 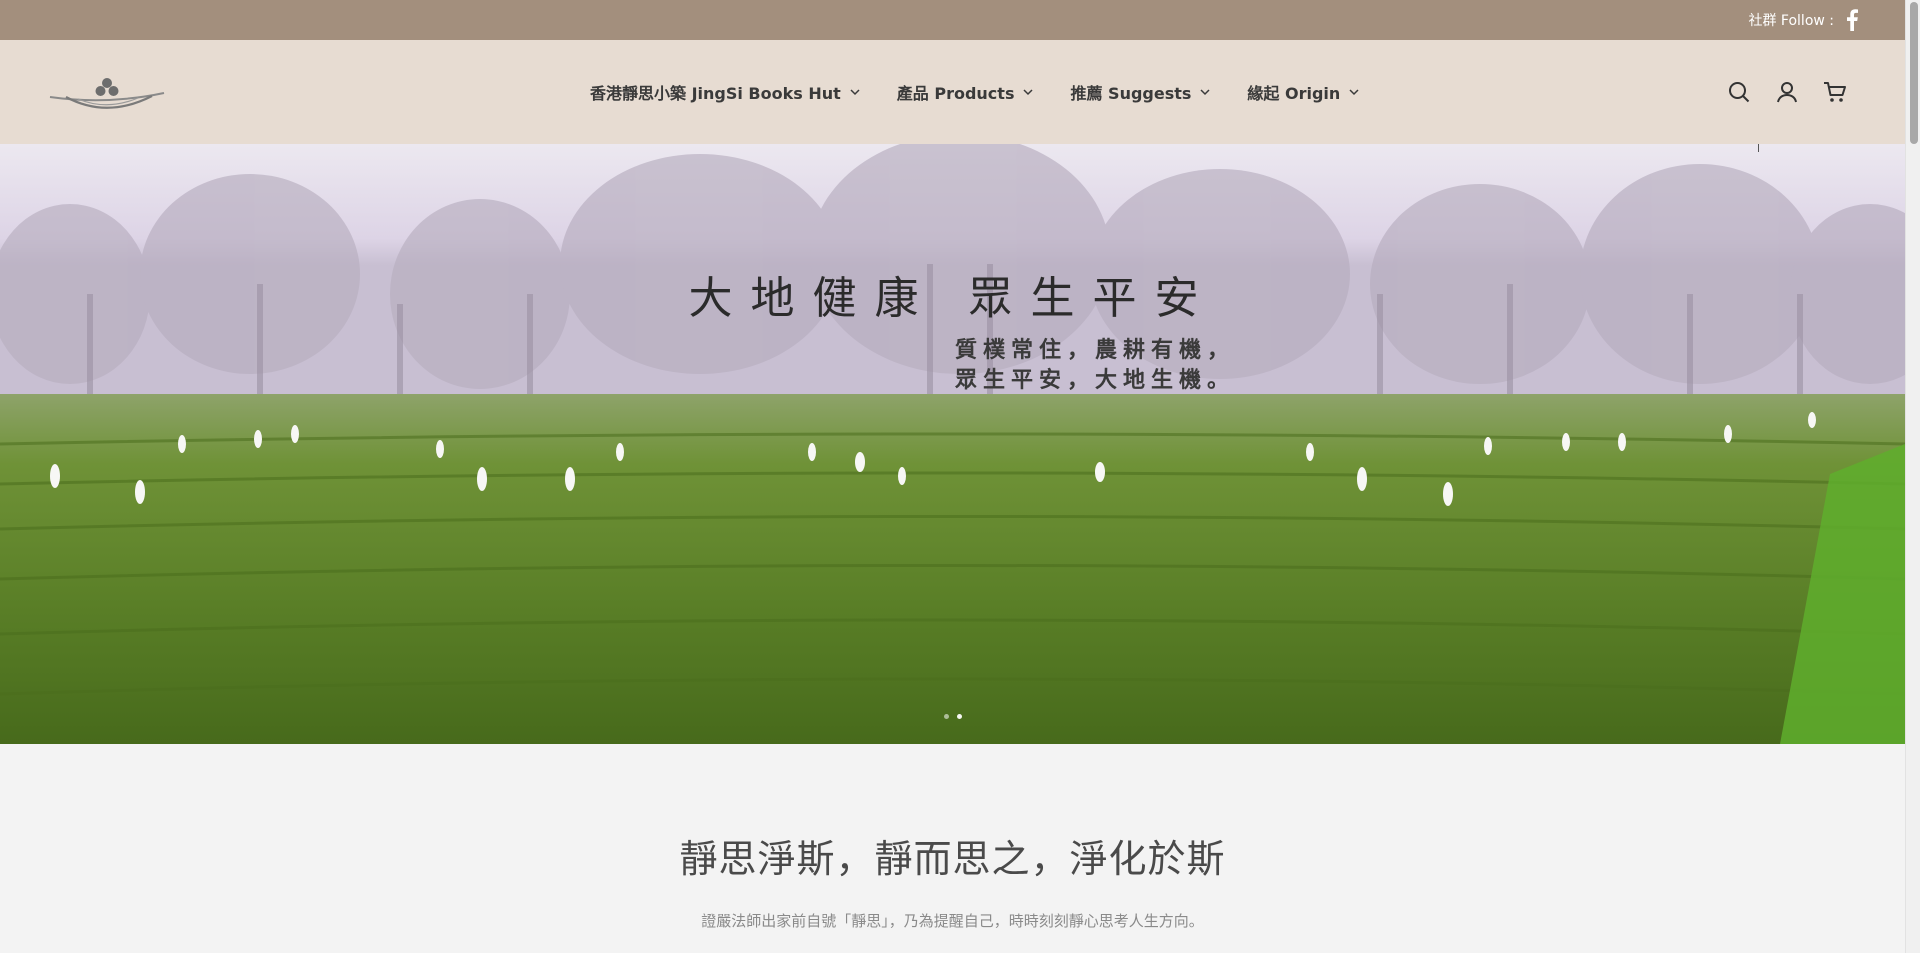 What do you see at coordinates (1912, 476) in the screenshot?
I see `page-scrollbar` at bounding box center [1912, 476].